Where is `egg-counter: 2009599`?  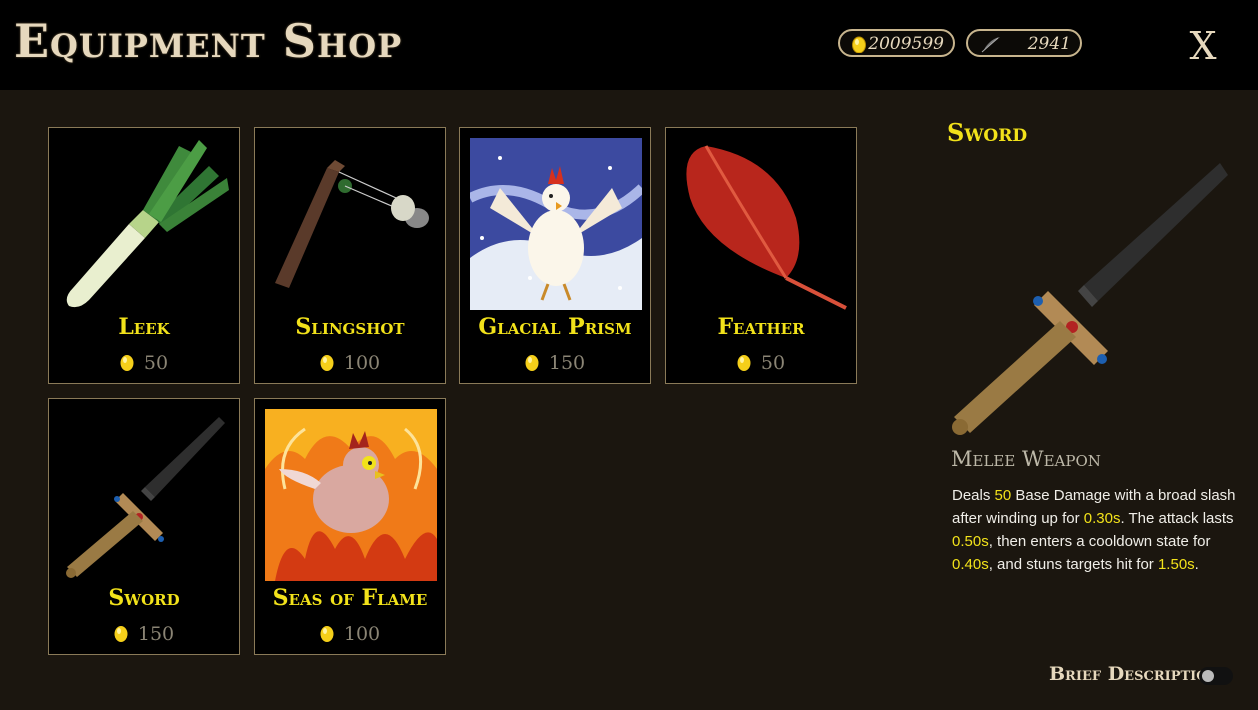 egg-counter: 2009599 is located at coordinates (896, 43).